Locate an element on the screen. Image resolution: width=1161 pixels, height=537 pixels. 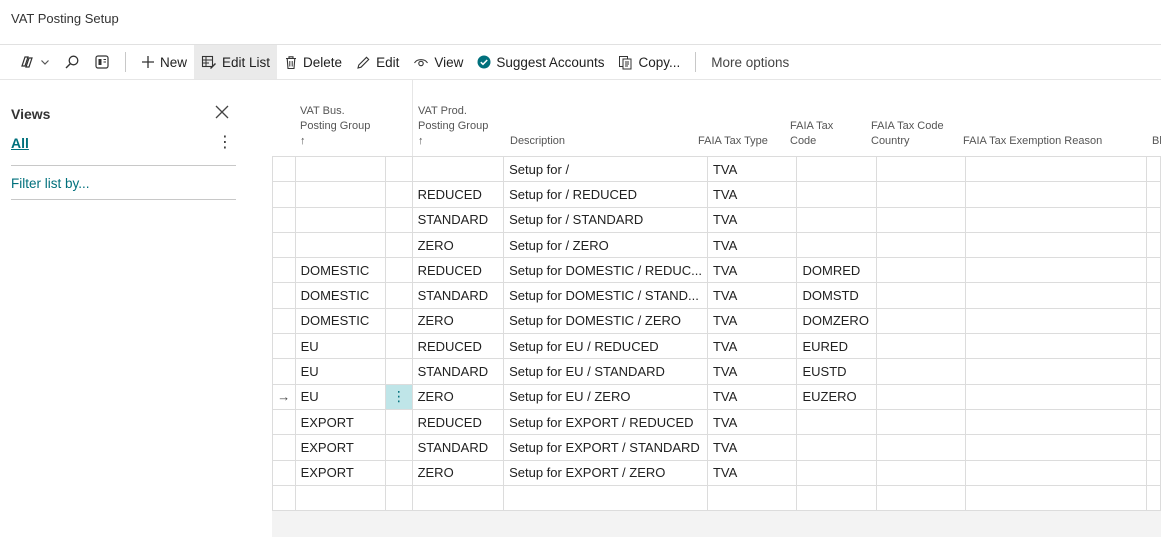
column-header-faia-tax-code-country: FAIA Tax Code Country is located at coordinates (907, 134).